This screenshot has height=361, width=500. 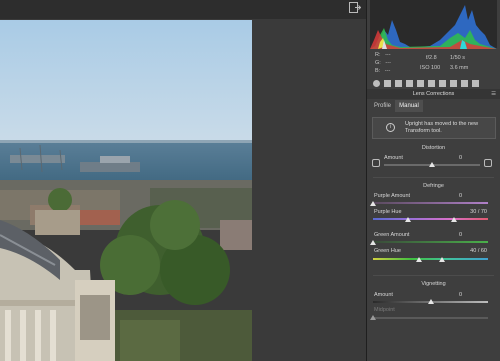 What do you see at coordinates (373, 242) in the screenshot?
I see `green-amount-handle` at bounding box center [373, 242].